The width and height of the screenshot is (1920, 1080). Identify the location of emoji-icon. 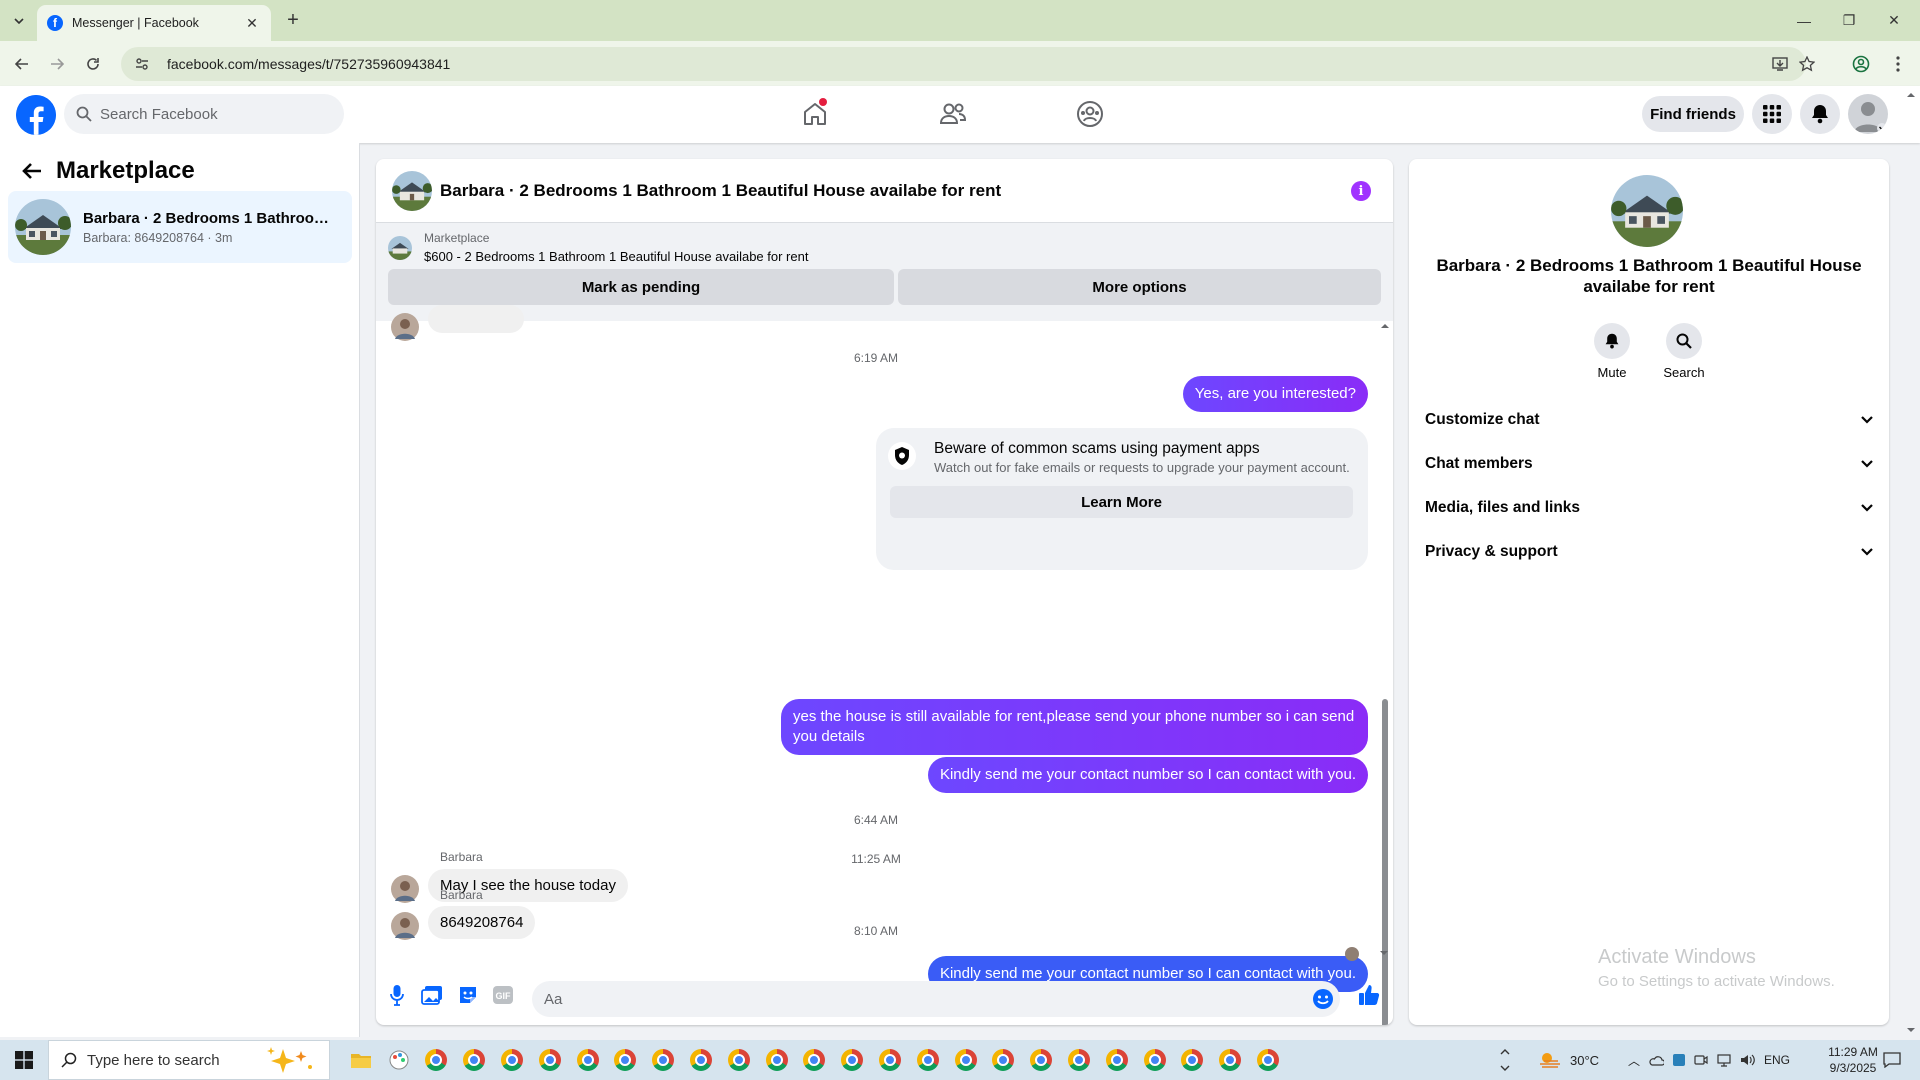
(1323, 999).